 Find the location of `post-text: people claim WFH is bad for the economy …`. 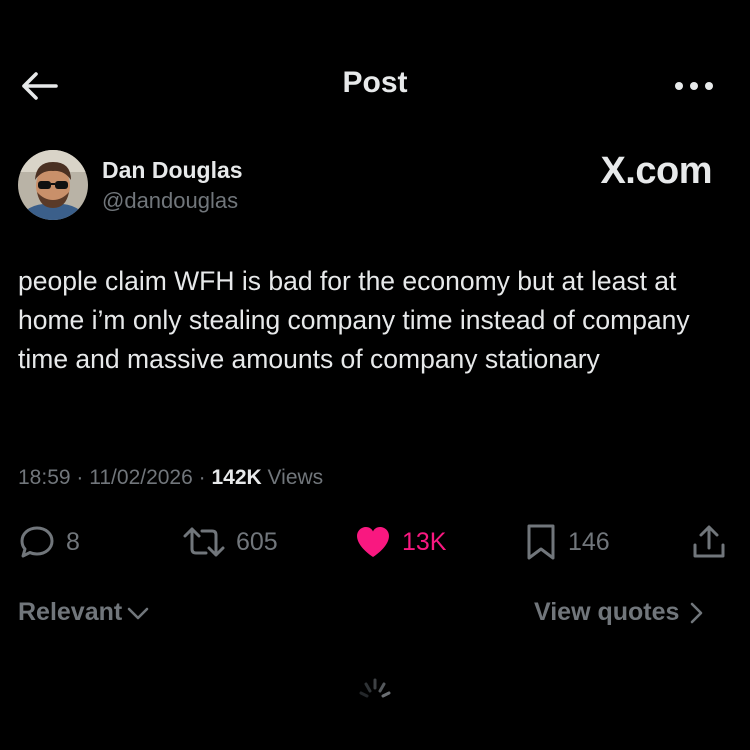

post-text: people claim WFH is bad for the economy … is located at coordinates (354, 320).